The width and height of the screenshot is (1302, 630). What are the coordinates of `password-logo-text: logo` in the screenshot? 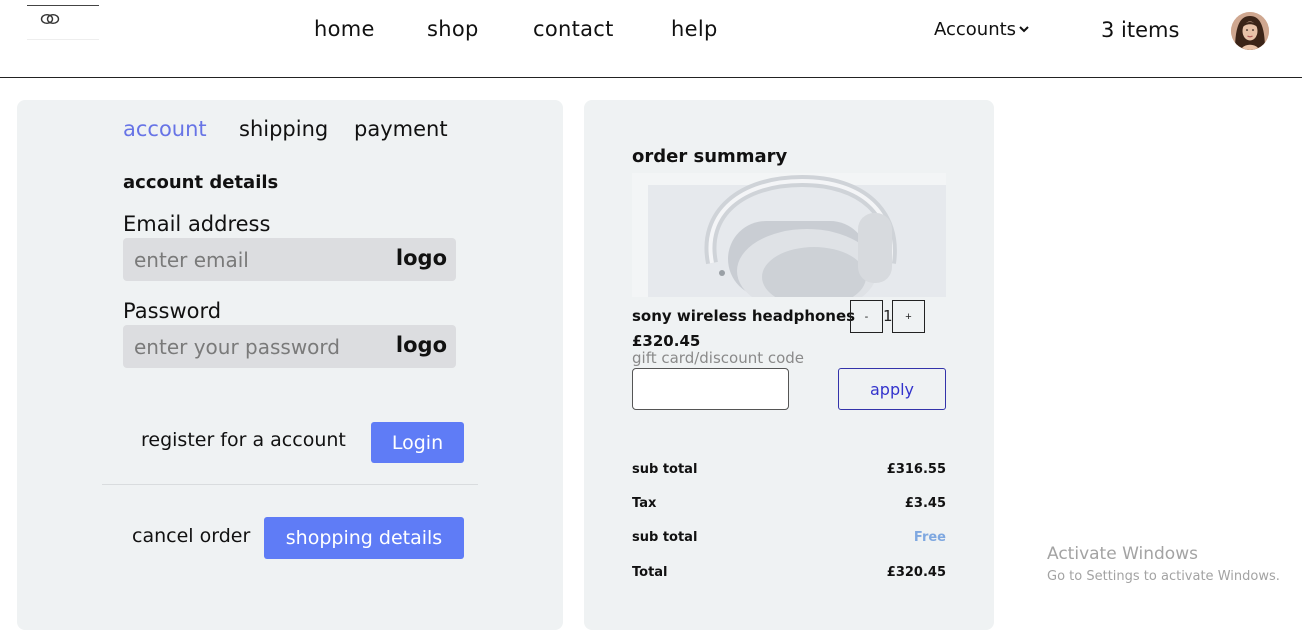 It's located at (421, 345).